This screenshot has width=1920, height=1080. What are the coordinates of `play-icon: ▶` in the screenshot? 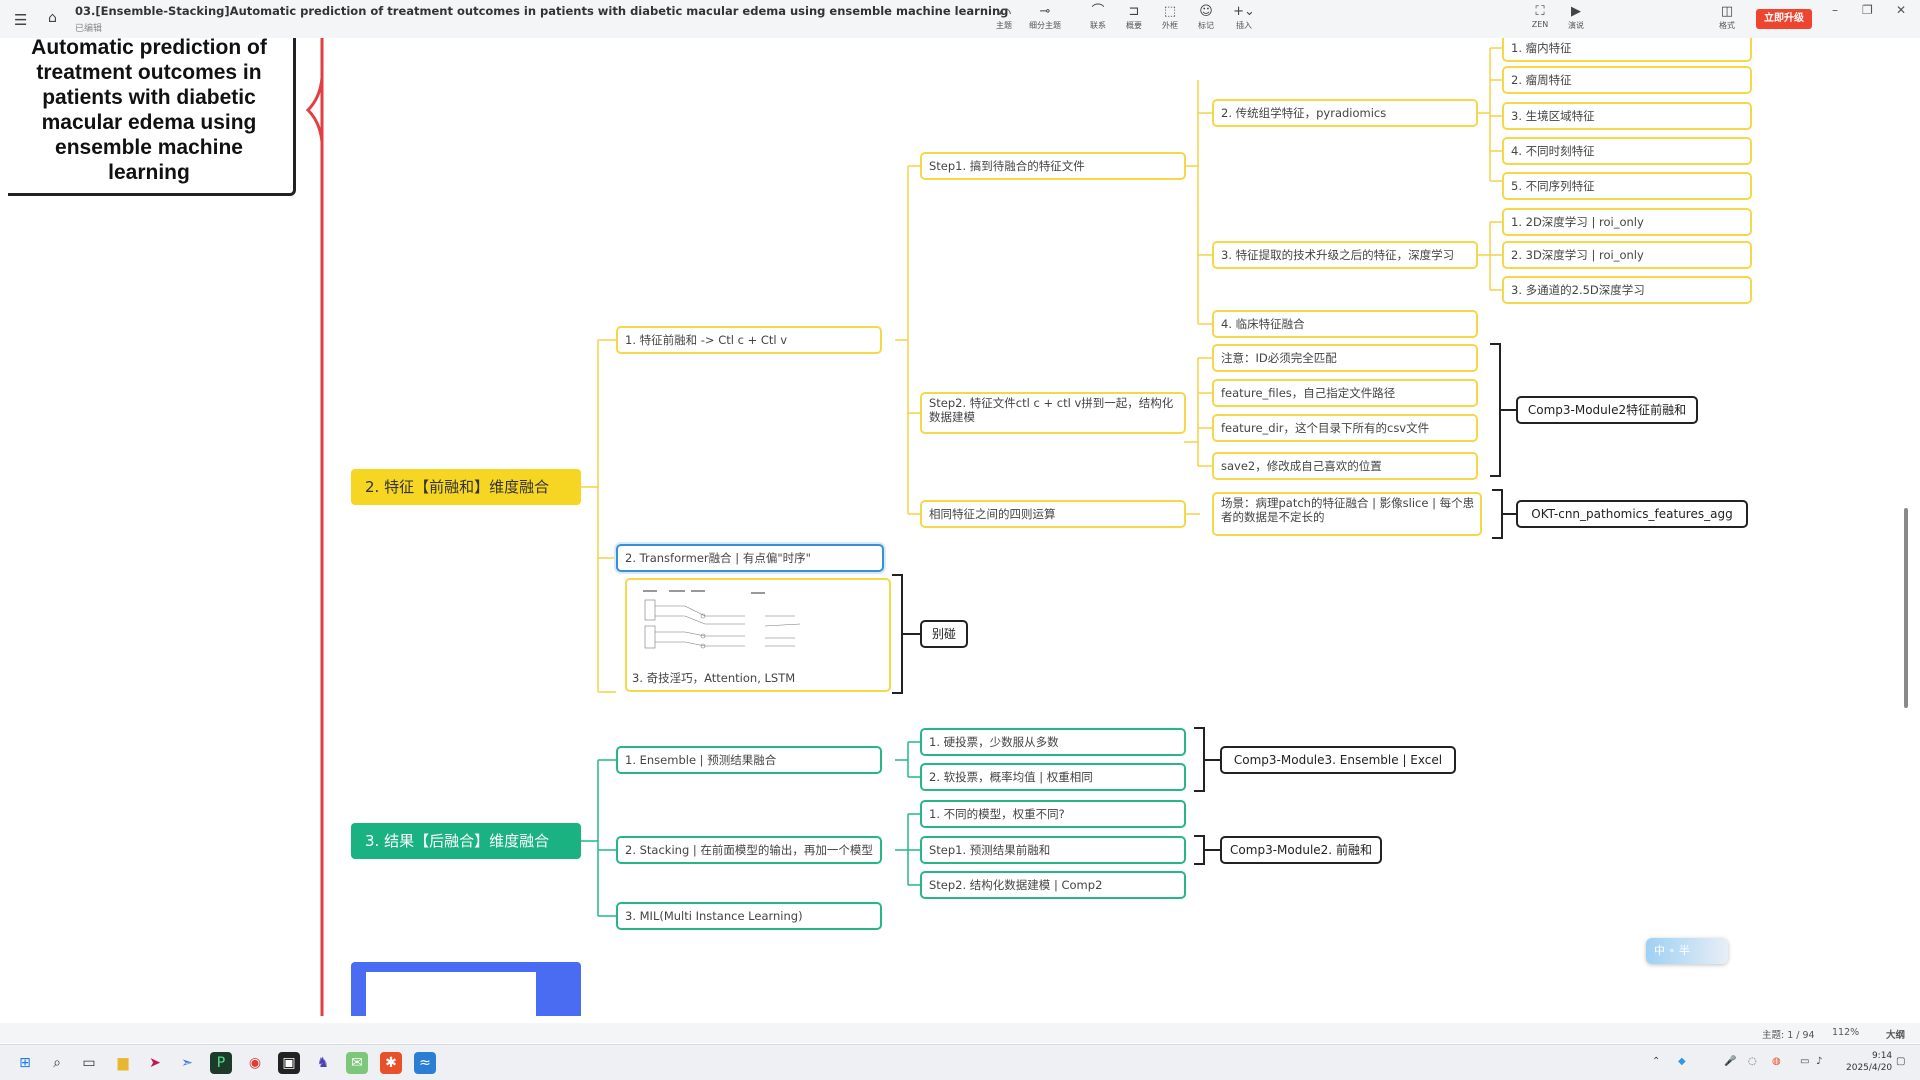 It's located at (1576, 11).